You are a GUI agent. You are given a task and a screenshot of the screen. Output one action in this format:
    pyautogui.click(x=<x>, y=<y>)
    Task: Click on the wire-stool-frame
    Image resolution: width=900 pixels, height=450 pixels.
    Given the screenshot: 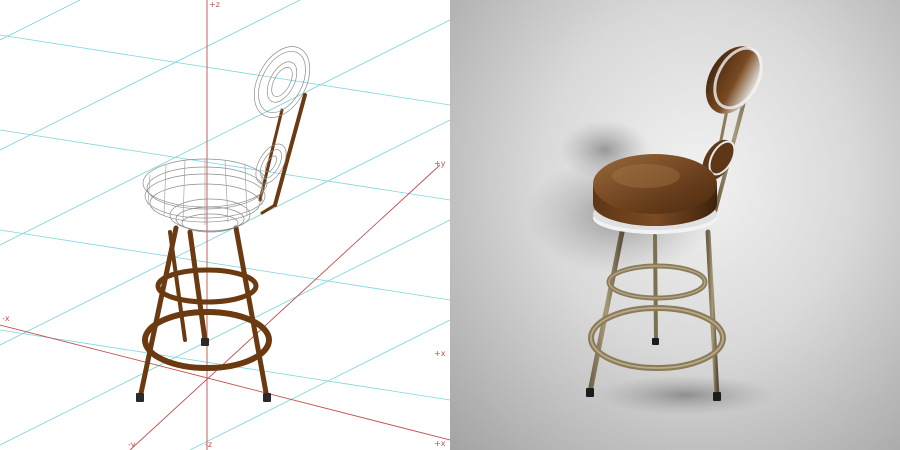 What is the action you would take?
    pyautogui.click(x=222, y=247)
    